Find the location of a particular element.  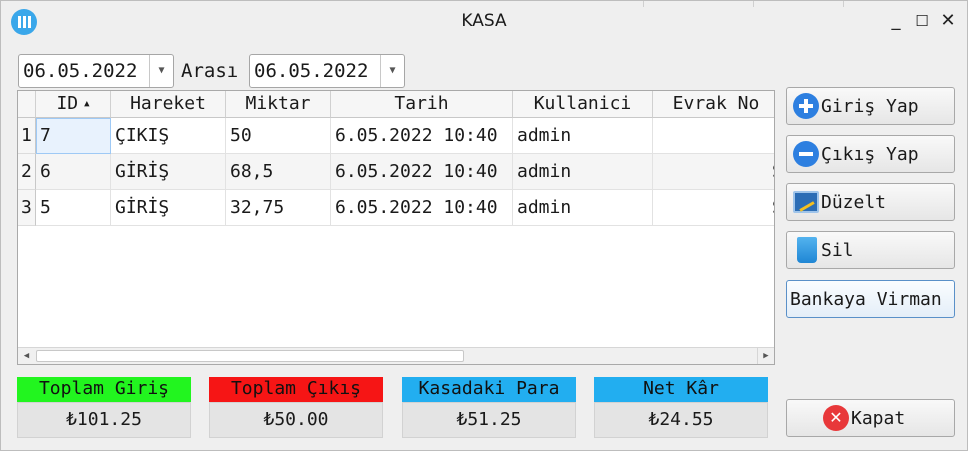

net-kar-label: Net Kâr is located at coordinates (681, 389).